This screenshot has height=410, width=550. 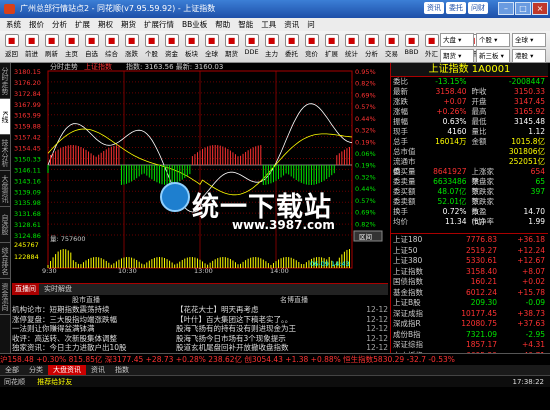 What do you see at coordinates (94, 339) in the screenshot?
I see `news-item-left: 收评：高送转、次新股集体调整` at bounding box center [94, 339].